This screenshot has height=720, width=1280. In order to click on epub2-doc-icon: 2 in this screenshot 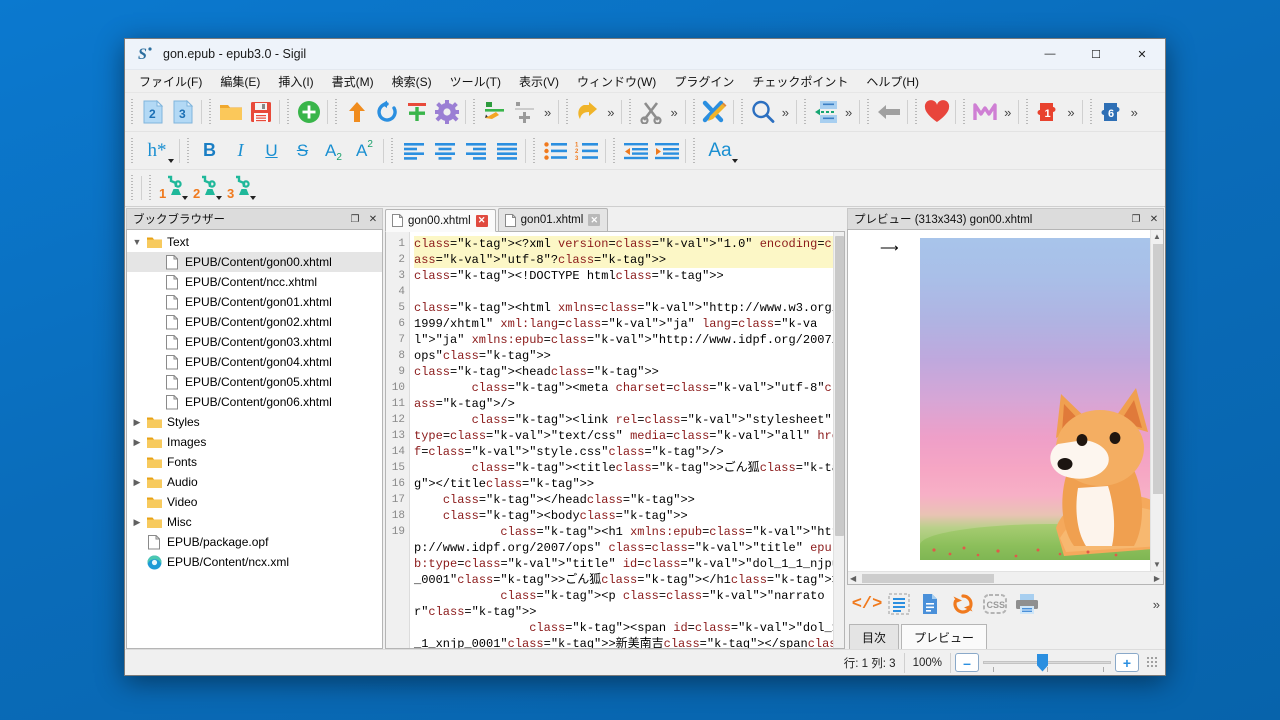, I will do `click(153, 112)`.